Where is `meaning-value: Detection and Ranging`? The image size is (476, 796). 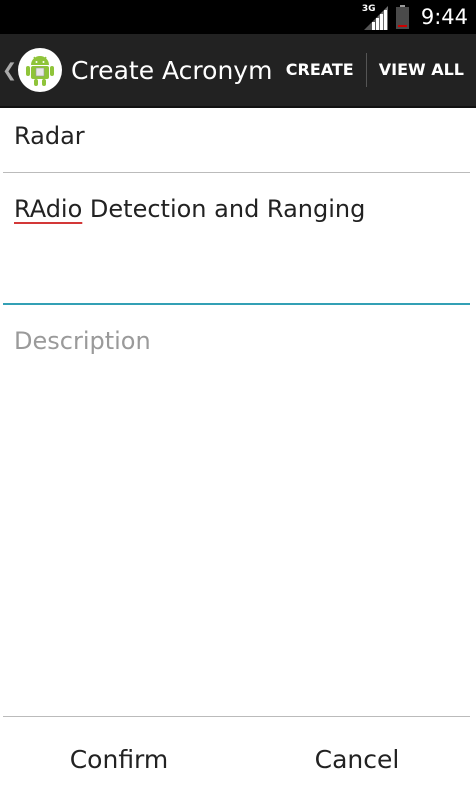
meaning-value: Detection and Ranging is located at coordinates (224, 209).